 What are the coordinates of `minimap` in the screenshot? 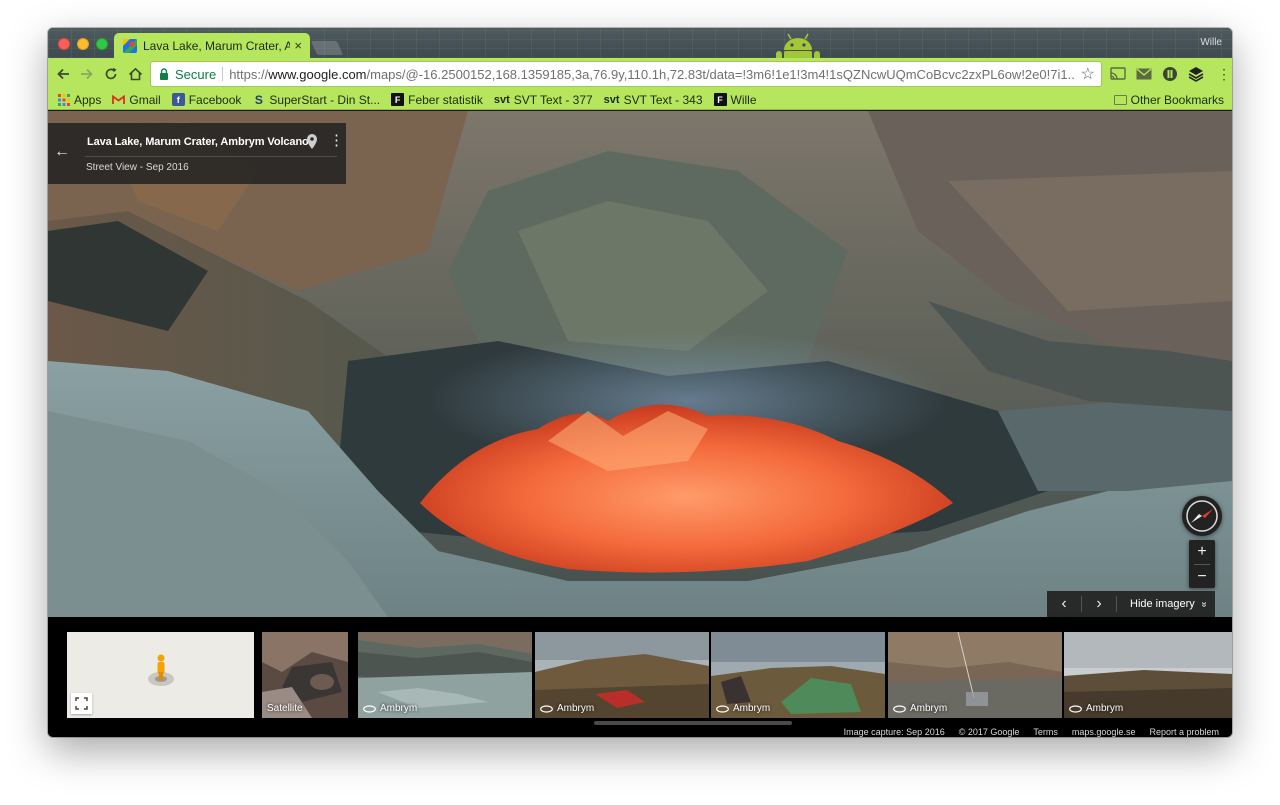 It's located at (160, 675).